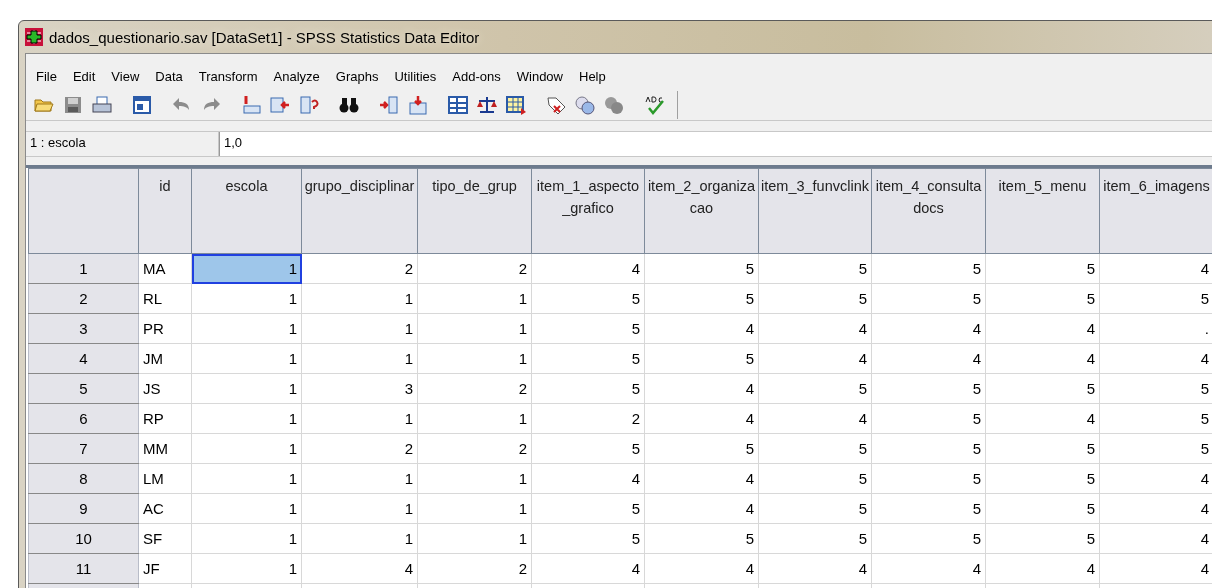 Image resolution: width=1212 pixels, height=588 pixels. Describe the element at coordinates (165, 328) in the screenshot. I see `table-cell: PR` at that location.